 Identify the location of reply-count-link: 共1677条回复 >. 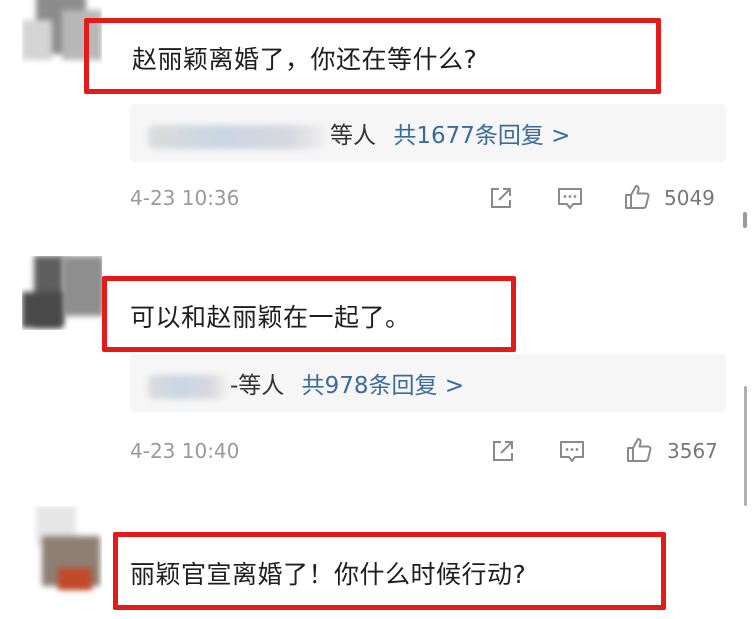
(481, 136).